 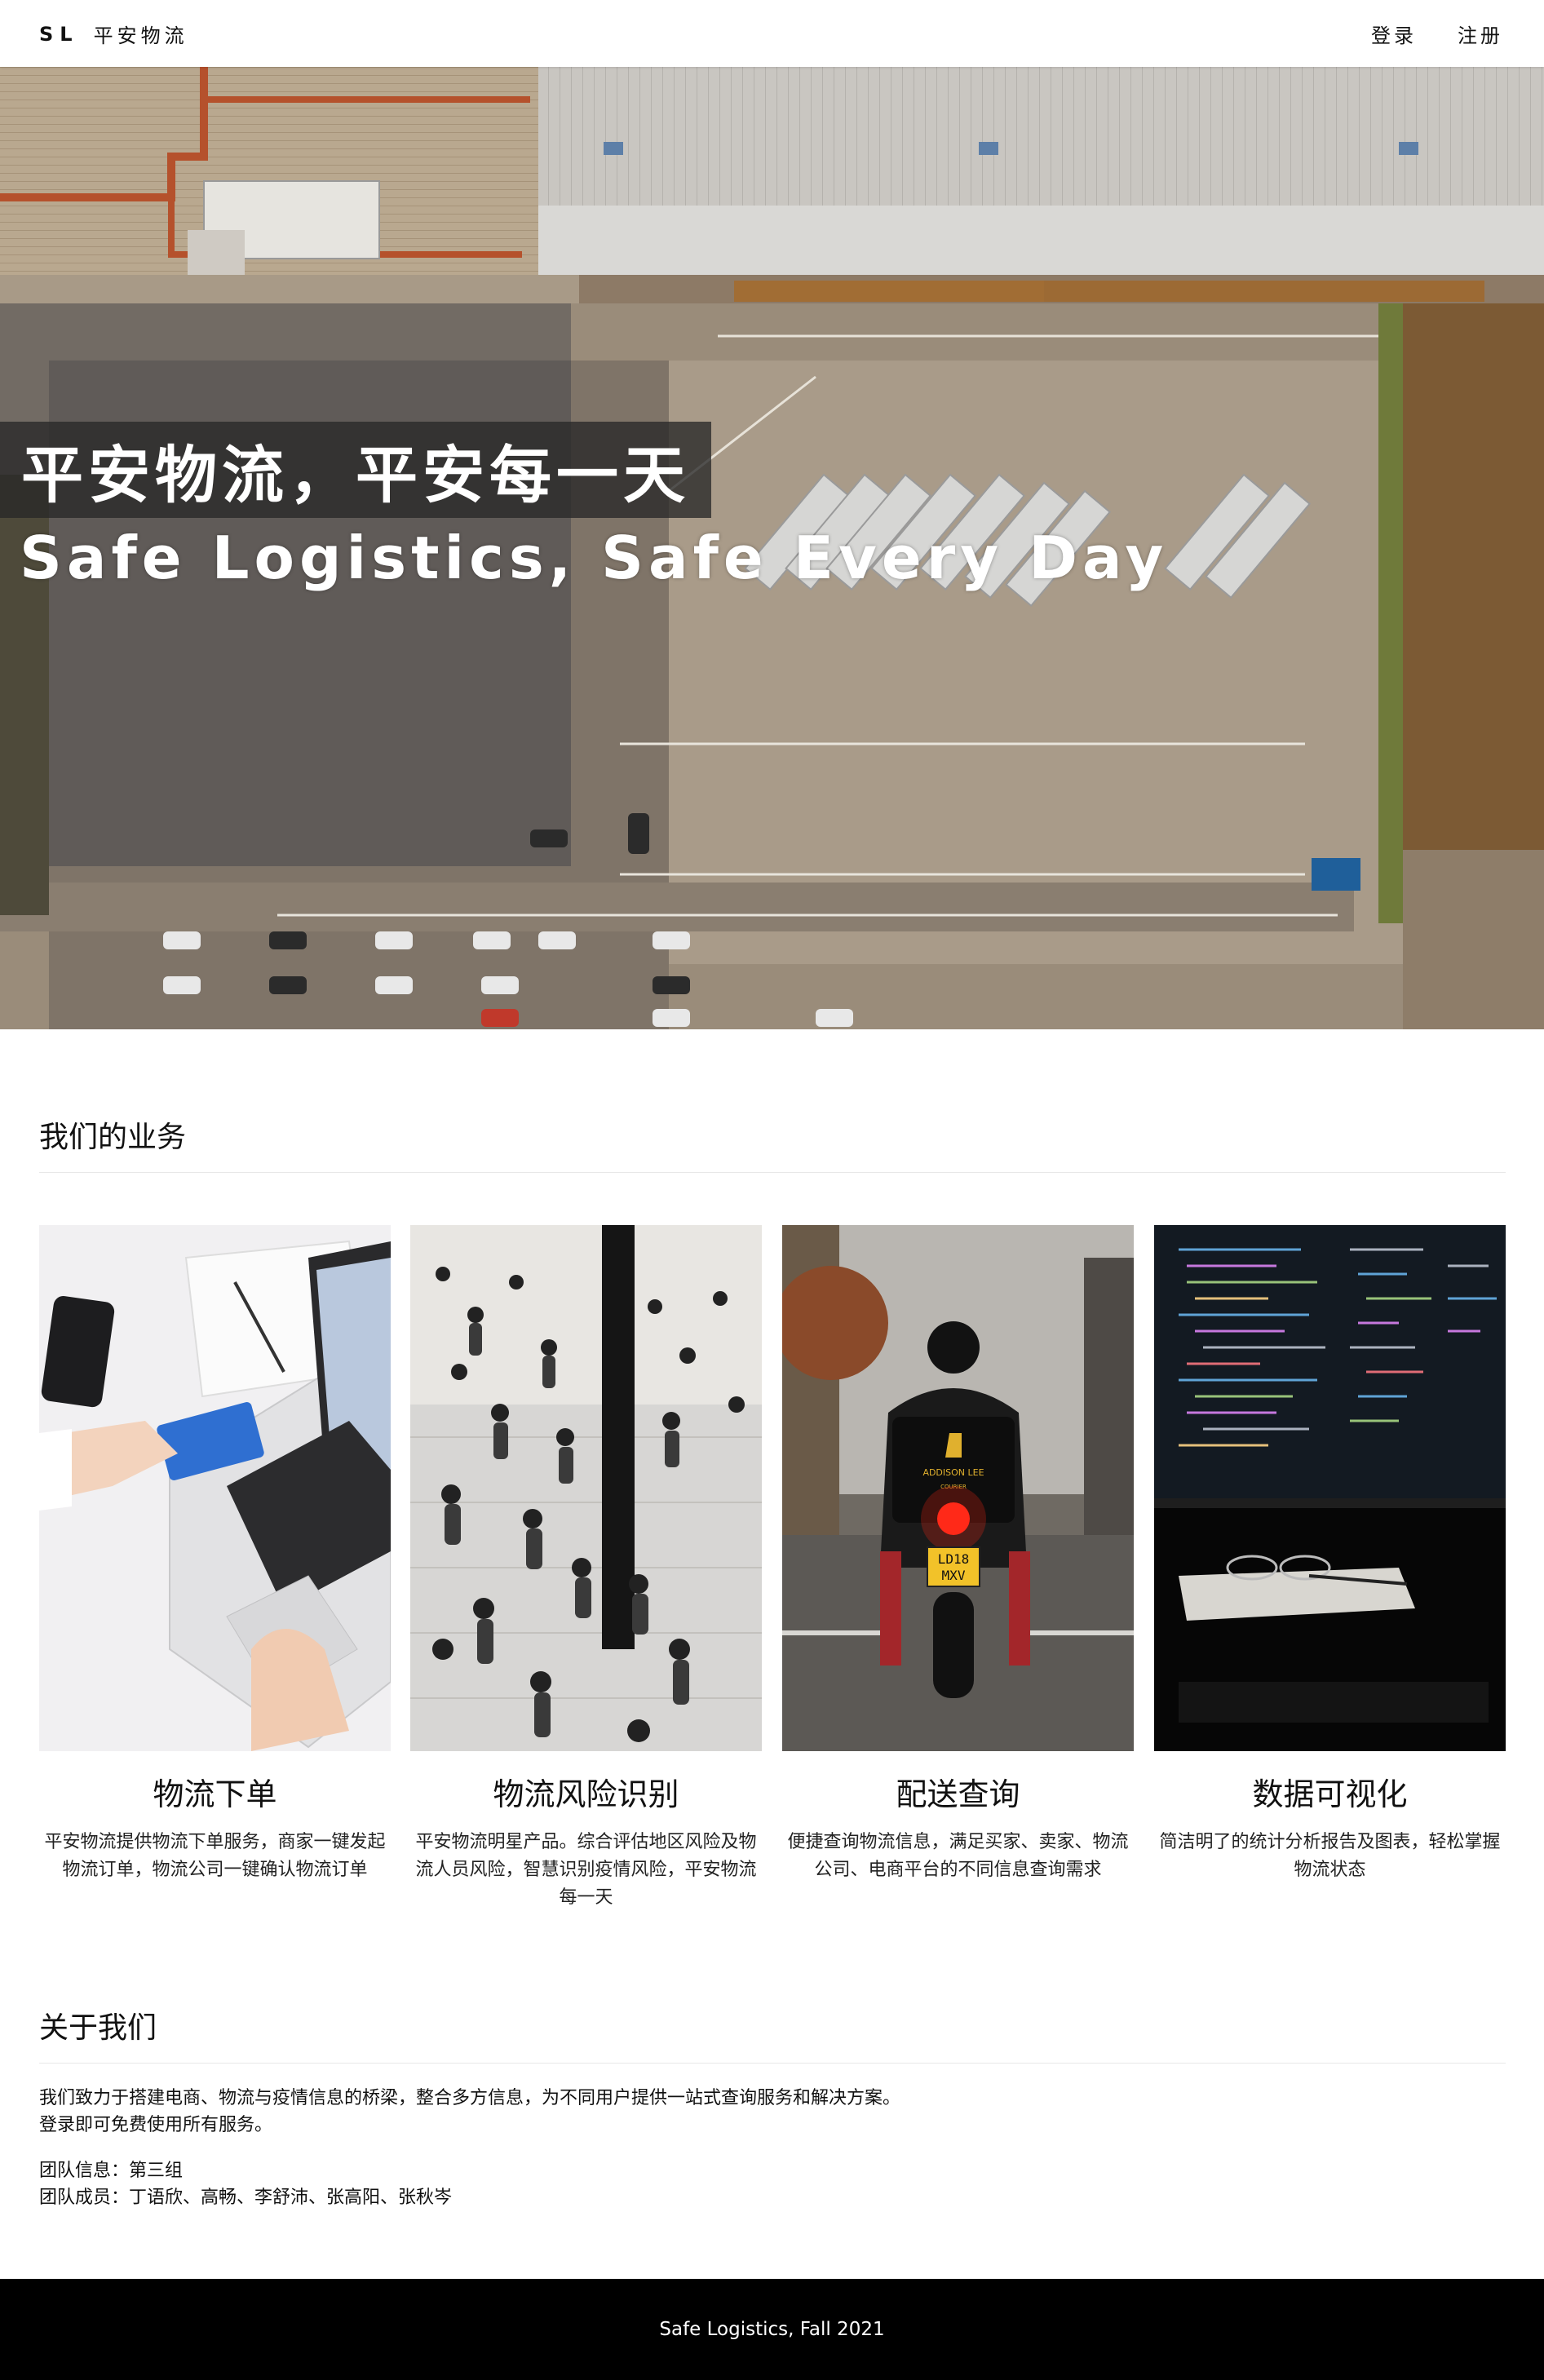 I want to click on services-heading: 我们的业务, so click(x=113, y=1138).